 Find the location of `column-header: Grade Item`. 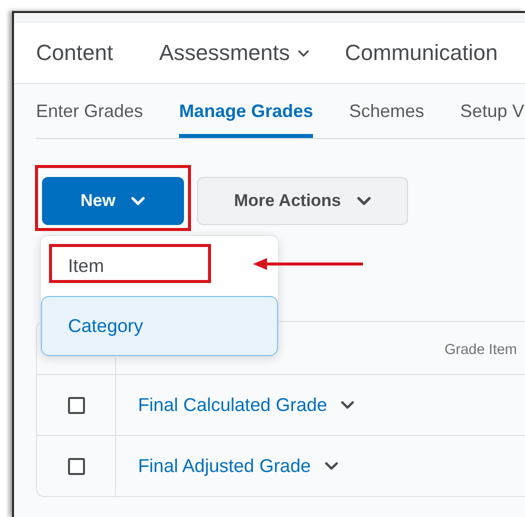

column-header: Grade Item is located at coordinates (480, 350).